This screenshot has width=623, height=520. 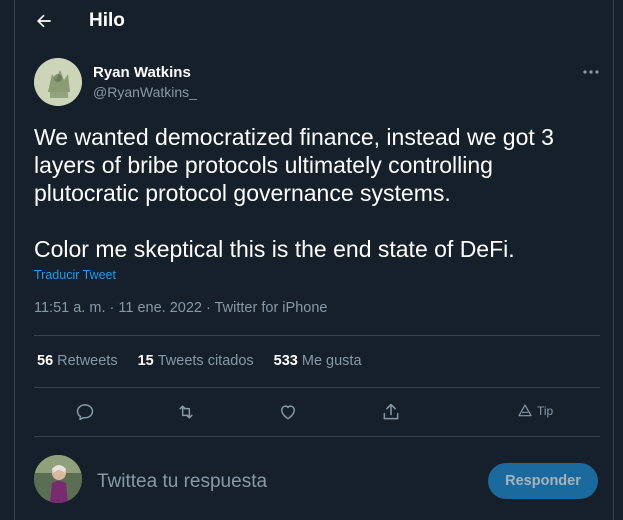 What do you see at coordinates (205, 361) in the screenshot?
I see `quote-tweets-label: Tweets citados` at bounding box center [205, 361].